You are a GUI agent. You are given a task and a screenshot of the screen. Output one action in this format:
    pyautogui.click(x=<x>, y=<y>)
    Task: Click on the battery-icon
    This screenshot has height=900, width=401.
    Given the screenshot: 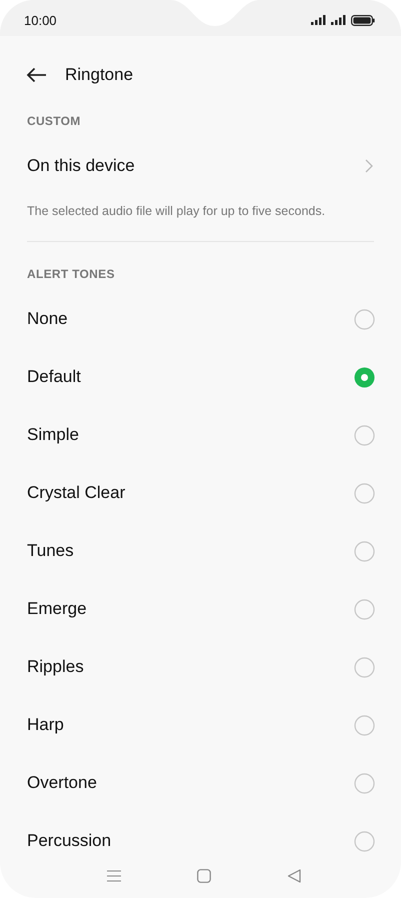 What is the action you would take?
    pyautogui.click(x=363, y=20)
    